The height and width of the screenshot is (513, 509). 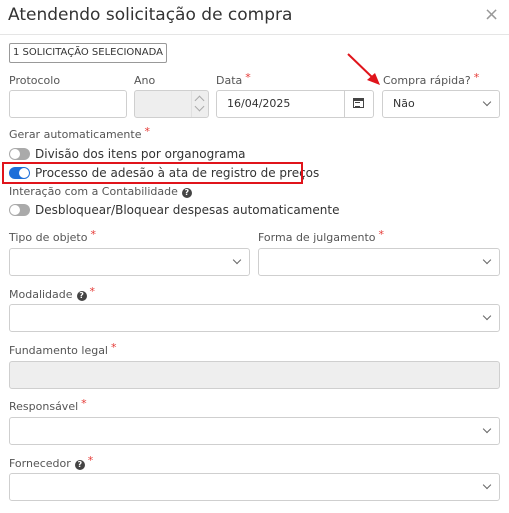 I want to click on dialog-title: Atendendo solicitação de compra, so click(x=150, y=15).